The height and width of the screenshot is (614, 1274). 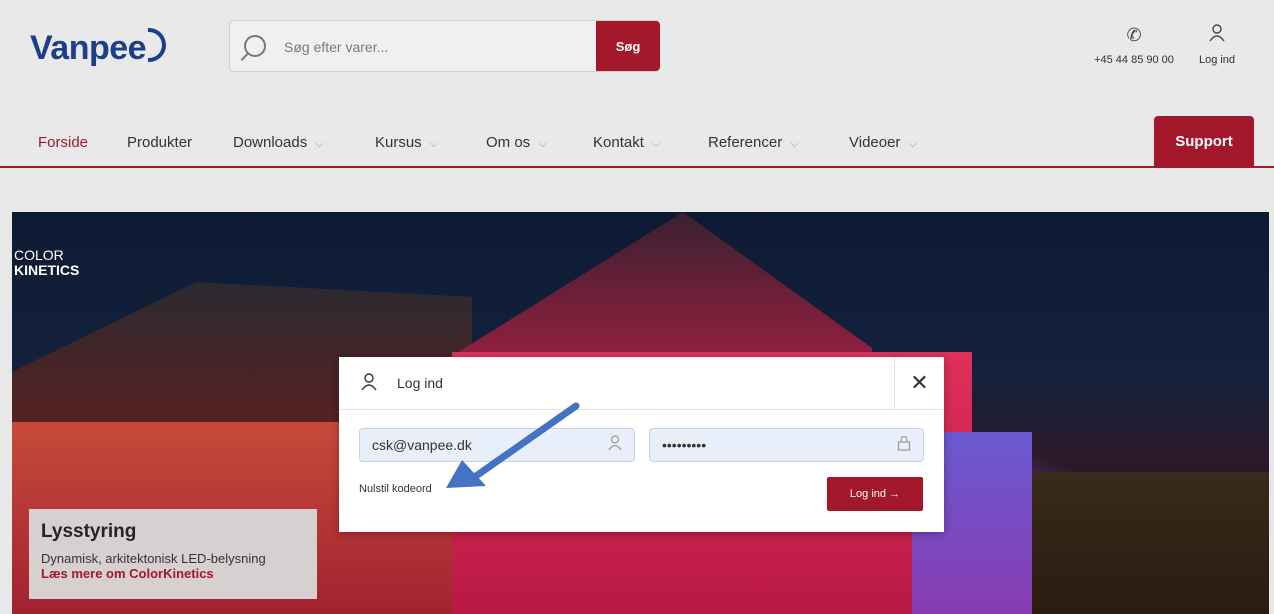 I want to click on header-login: Log ind, so click(x=1217, y=45).